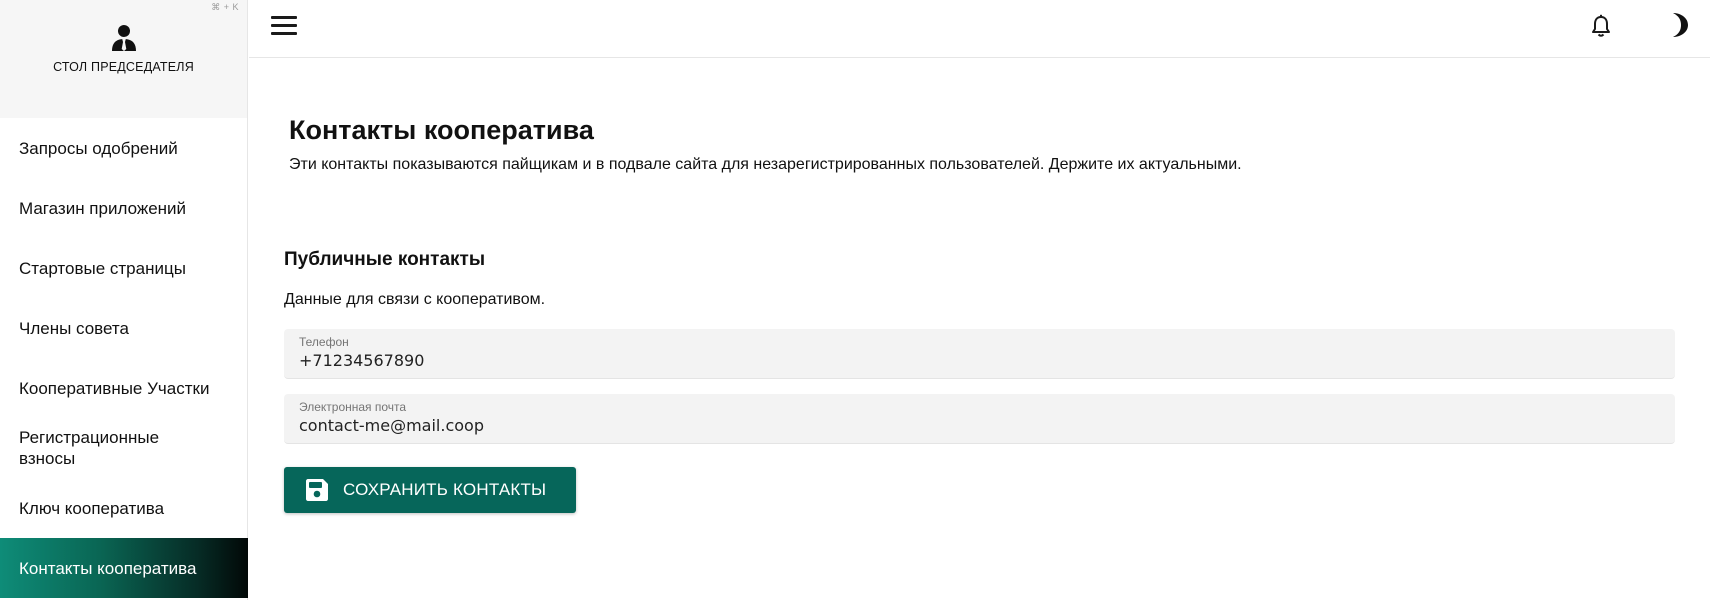  What do you see at coordinates (441, 130) in the screenshot?
I see `page-title: Контакты кооператива` at bounding box center [441, 130].